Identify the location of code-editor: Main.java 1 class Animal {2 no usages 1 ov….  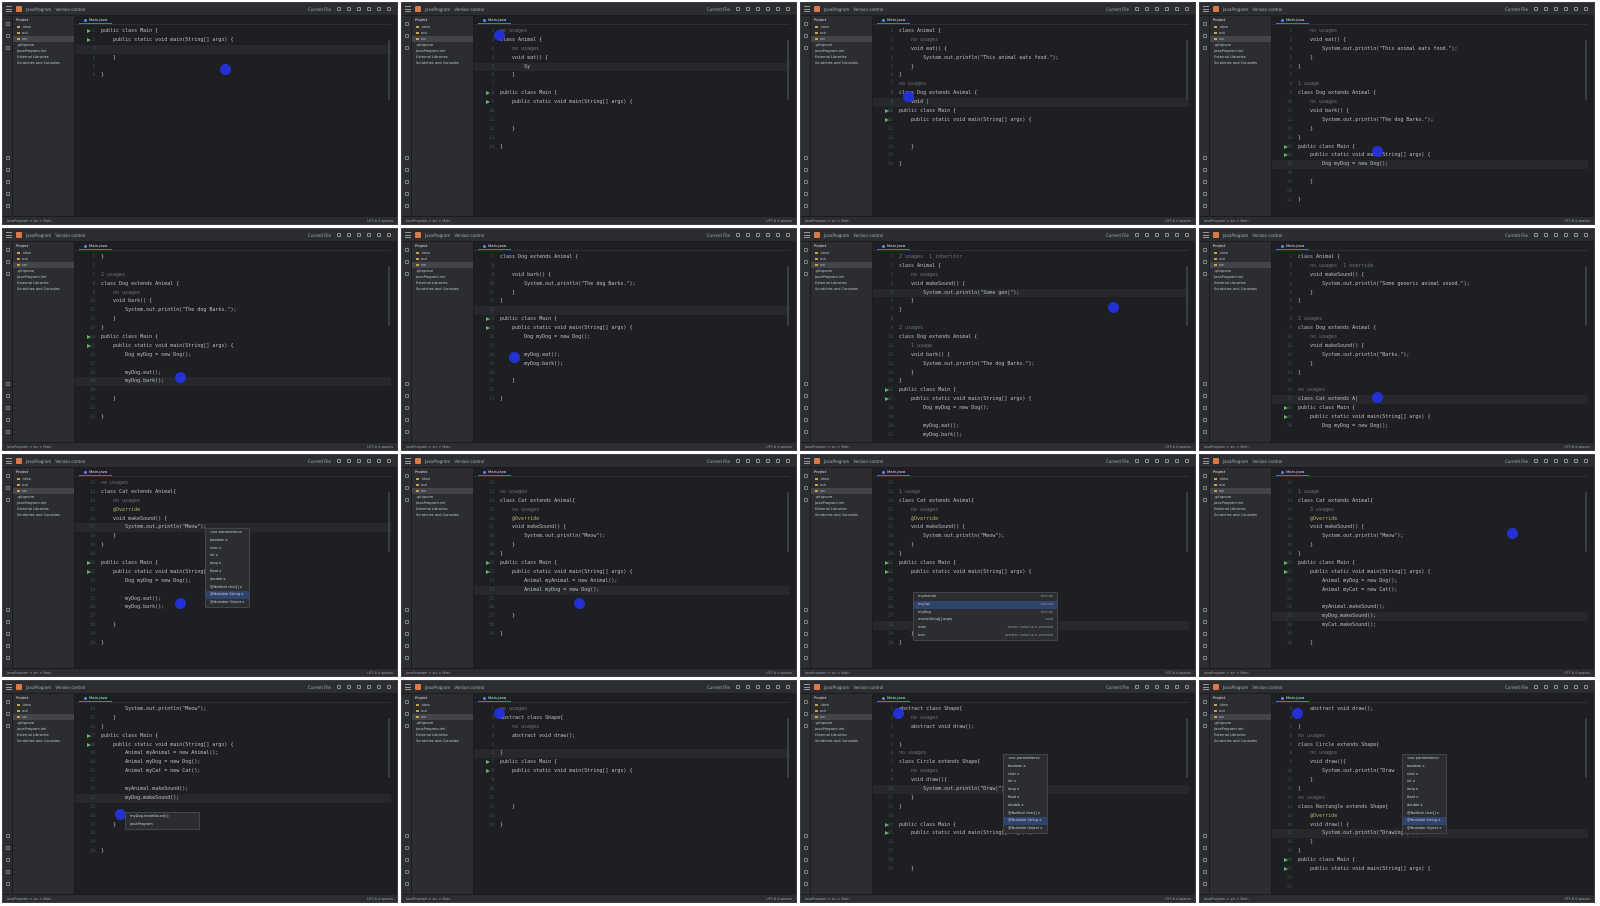
(1430, 342).